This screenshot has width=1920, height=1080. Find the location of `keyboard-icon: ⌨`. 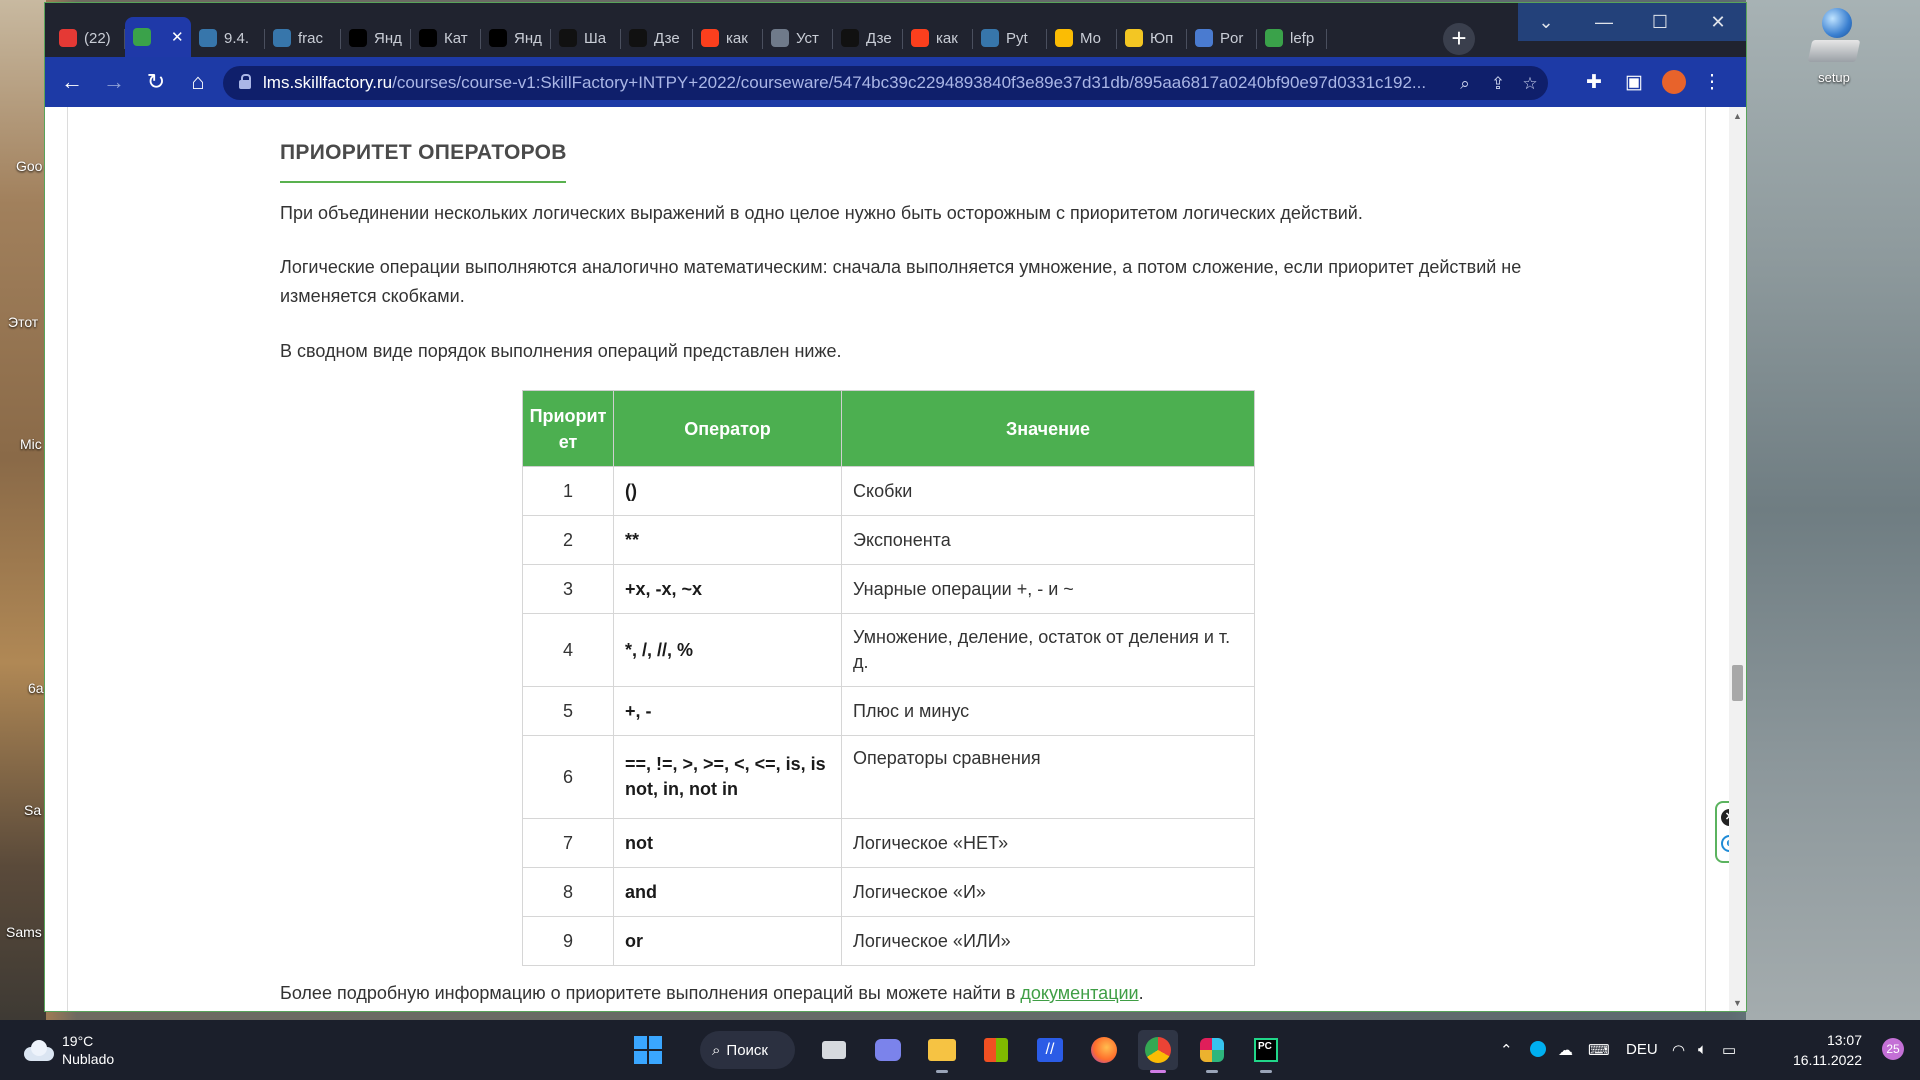

keyboard-icon: ⌨ is located at coordinates (1599, 1050).